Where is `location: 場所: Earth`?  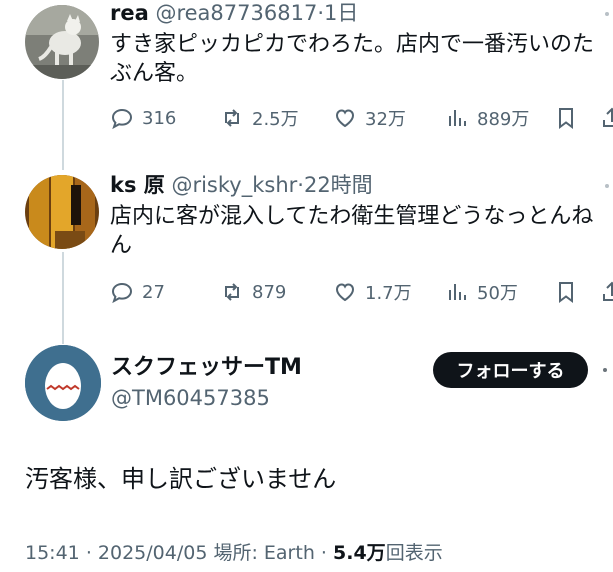
location: 場所: Earth is located at coordinates (264, 553).